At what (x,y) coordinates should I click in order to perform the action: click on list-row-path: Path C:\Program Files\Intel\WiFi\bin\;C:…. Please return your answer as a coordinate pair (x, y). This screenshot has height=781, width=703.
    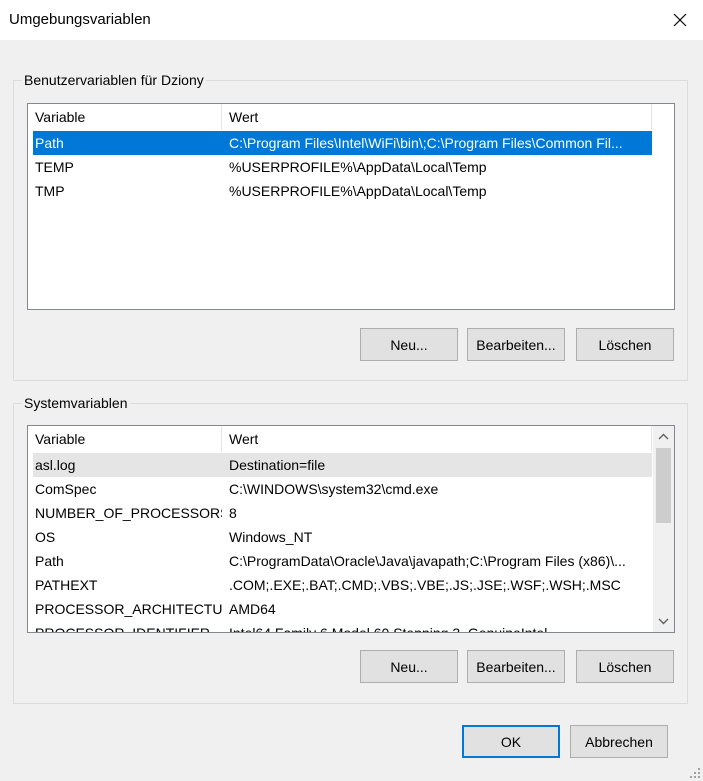
    Looking at the image, I should click on (342, 143).